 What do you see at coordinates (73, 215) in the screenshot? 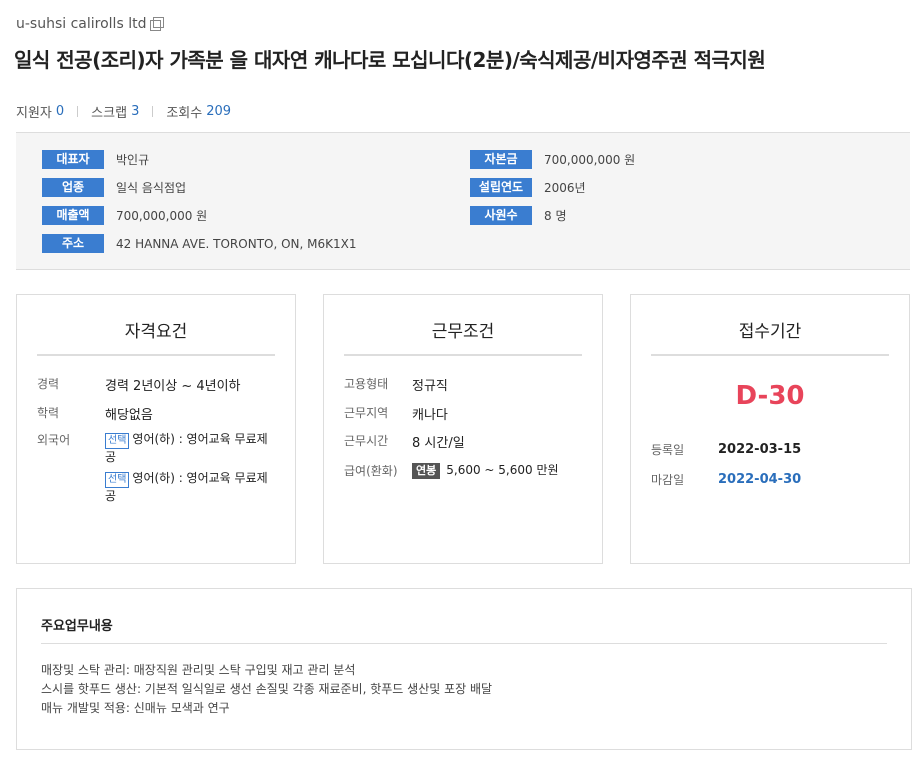
I see `info-label: 매출액` at bounding box center [73, 215].